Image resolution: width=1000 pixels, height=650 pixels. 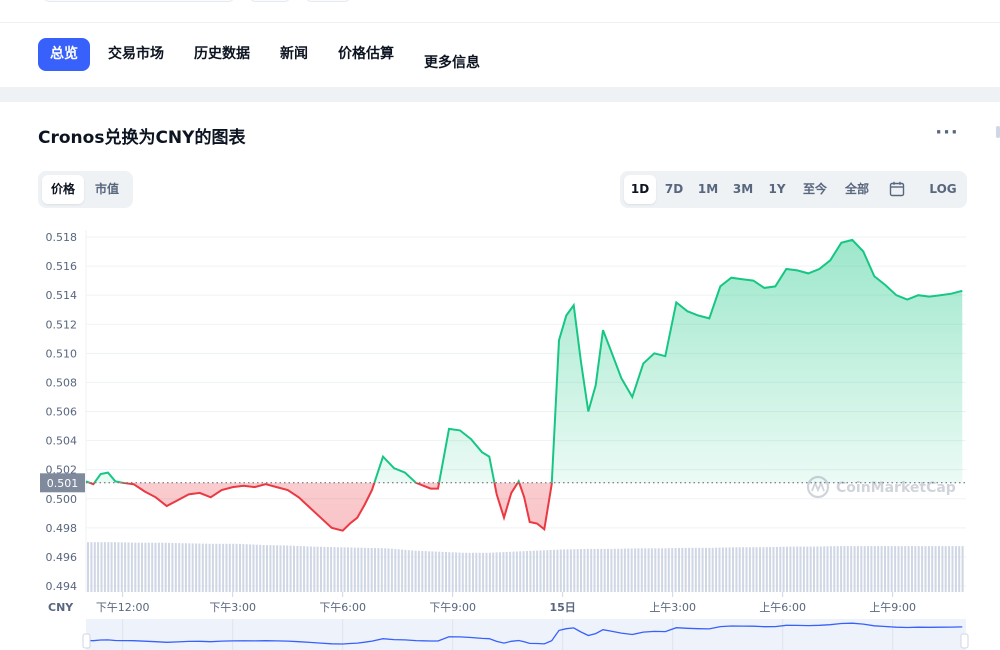 What do you see at coordinates (777, 189) in the screenshot?
I see `range-1y-button: 1Y` at bounding box center [777, 189].